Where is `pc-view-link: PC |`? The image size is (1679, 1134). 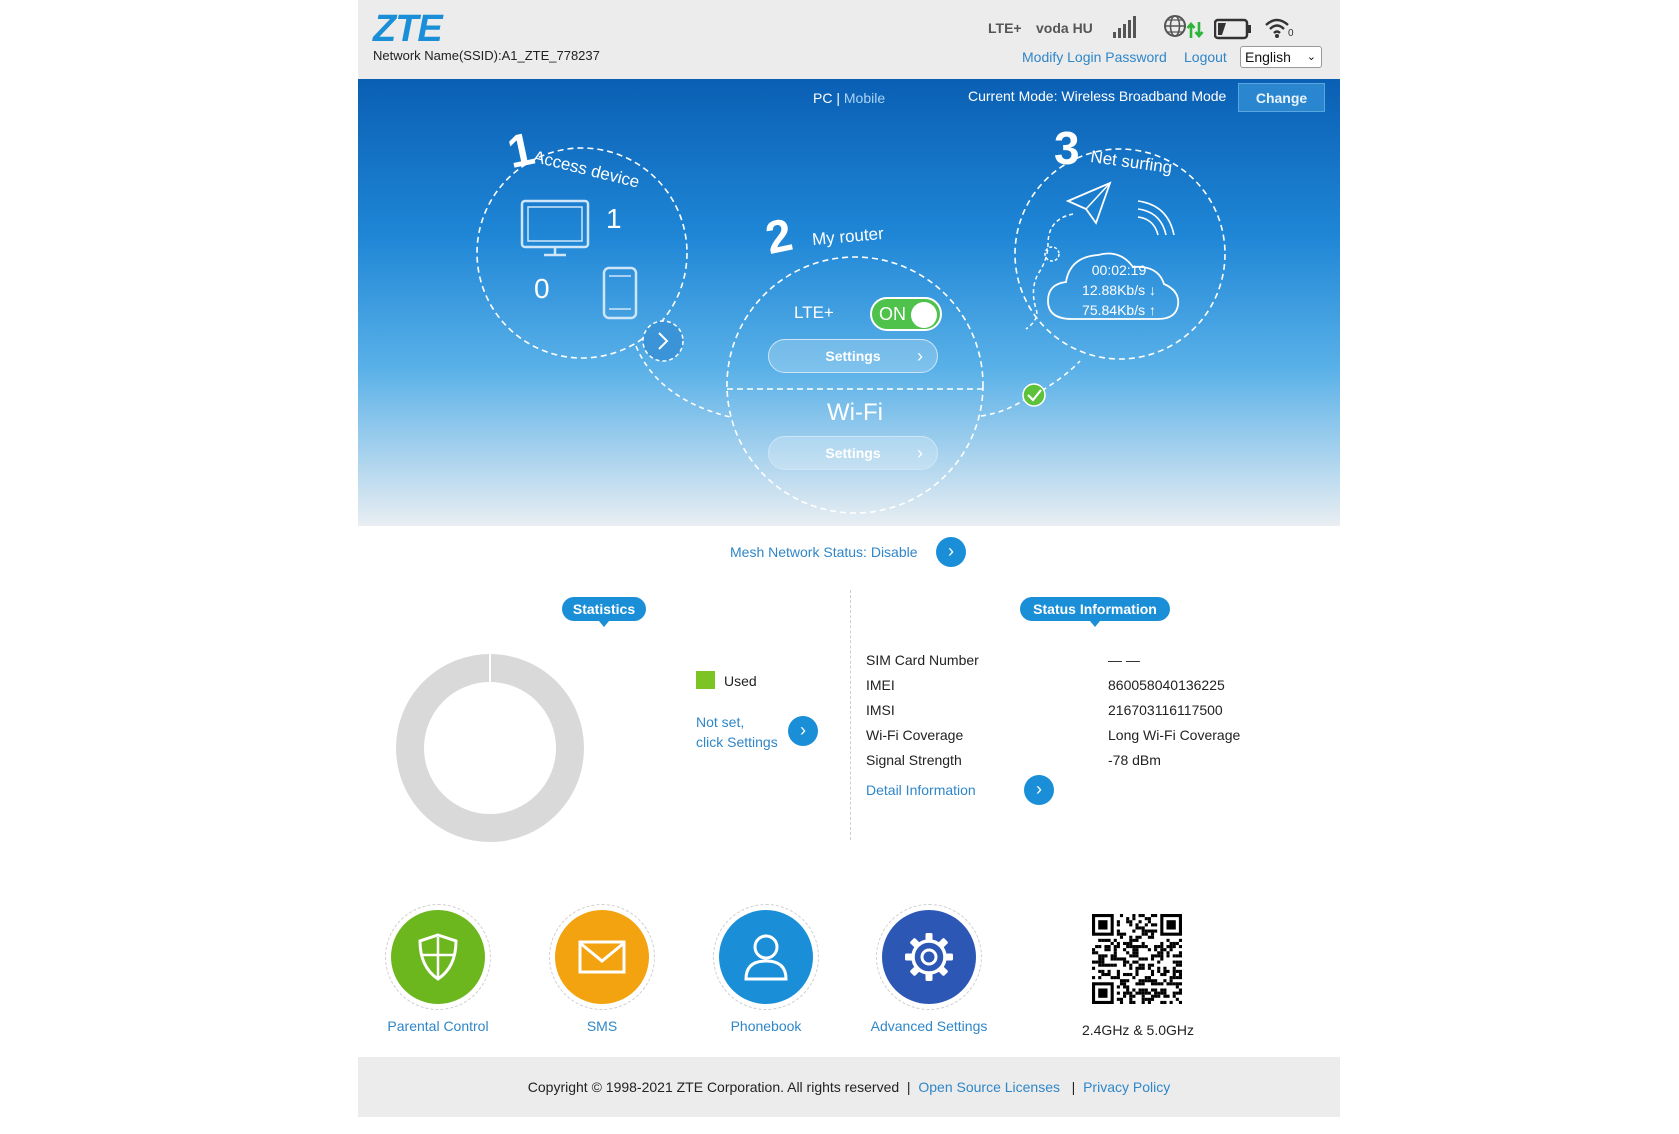
pc-view-link: PC | is located at coordinates (826, 98).